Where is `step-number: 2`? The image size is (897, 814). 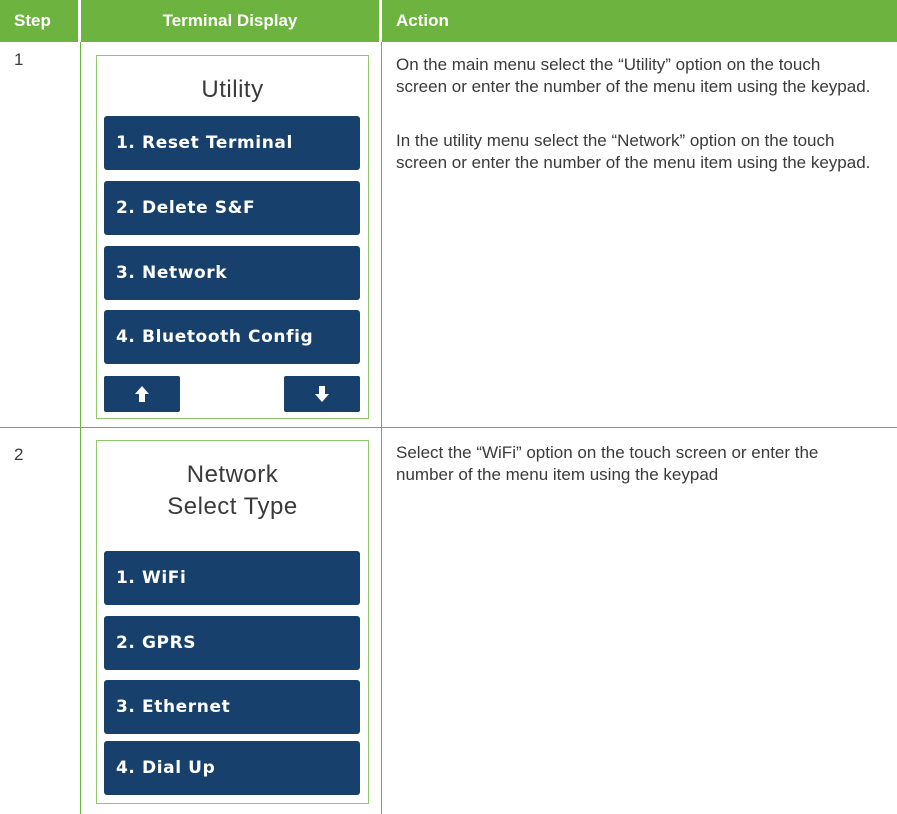 step-number: 2 is located at coordinates (19, 454).